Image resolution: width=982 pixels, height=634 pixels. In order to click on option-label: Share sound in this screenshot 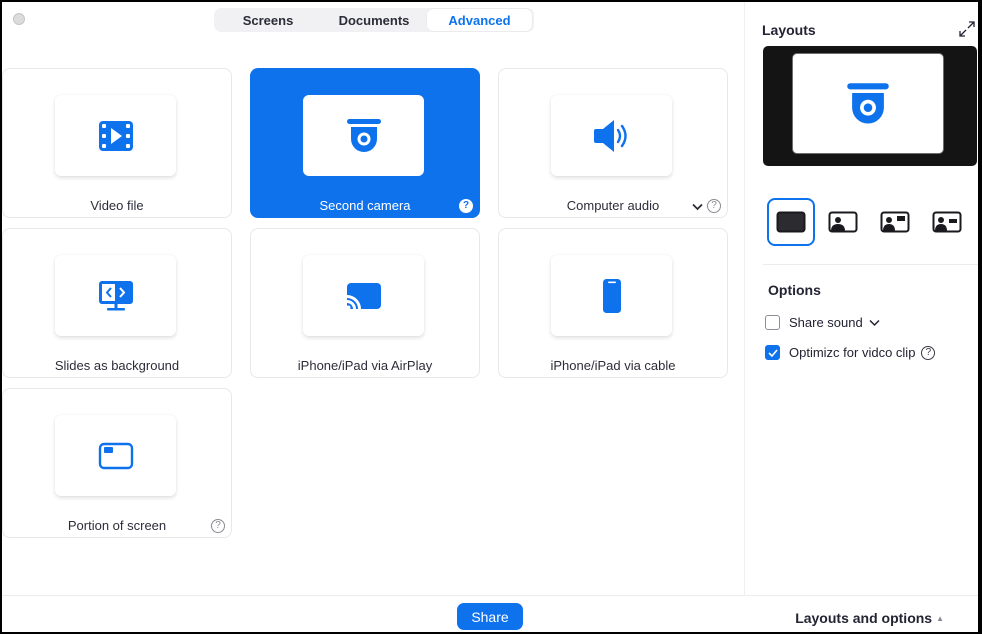, I will do `click(826, 322)`.